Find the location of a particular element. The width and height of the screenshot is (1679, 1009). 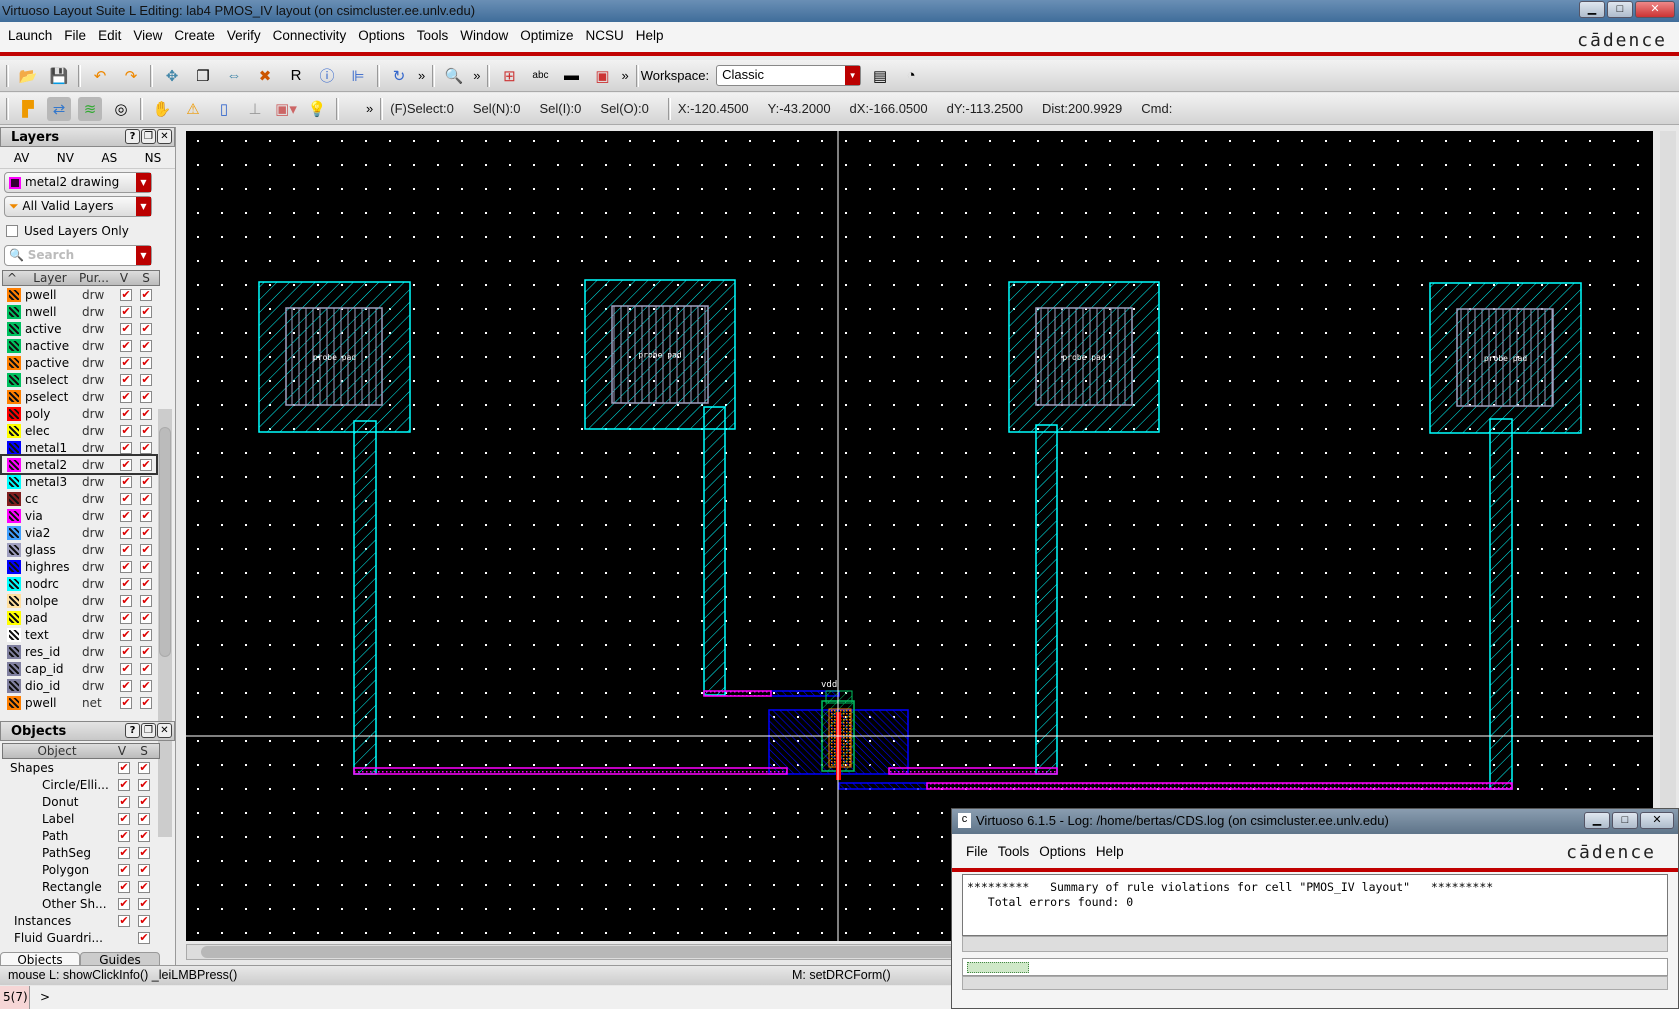

more-button: » is located at coordinates (369, 108).